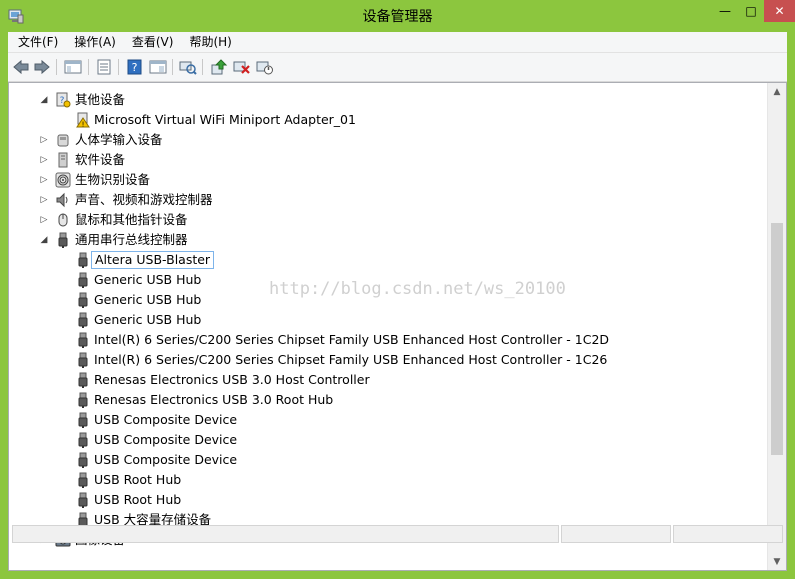 The height and width of the screenshot is (579, 795). Describe the element at coordinates (42, 67) in the screenshot. I see `forward-arrow-icon` at that location.